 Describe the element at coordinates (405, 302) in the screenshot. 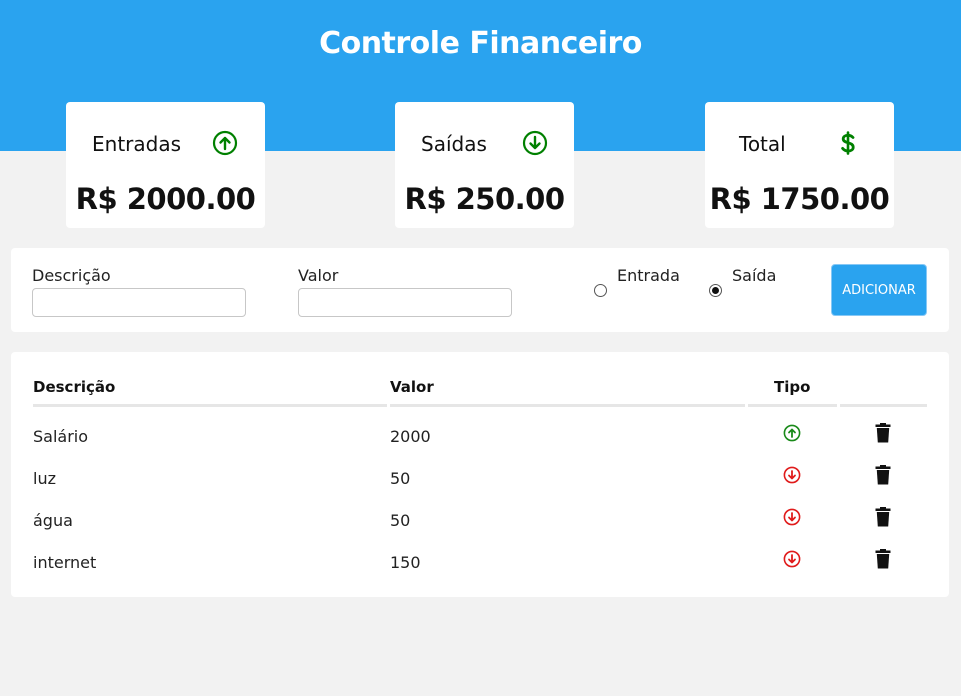

I see `valor-input` at that location.